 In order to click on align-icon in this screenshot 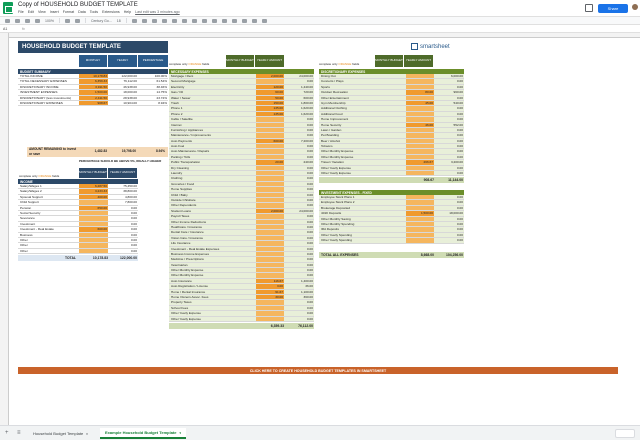, I will do `click(204, 20)`.